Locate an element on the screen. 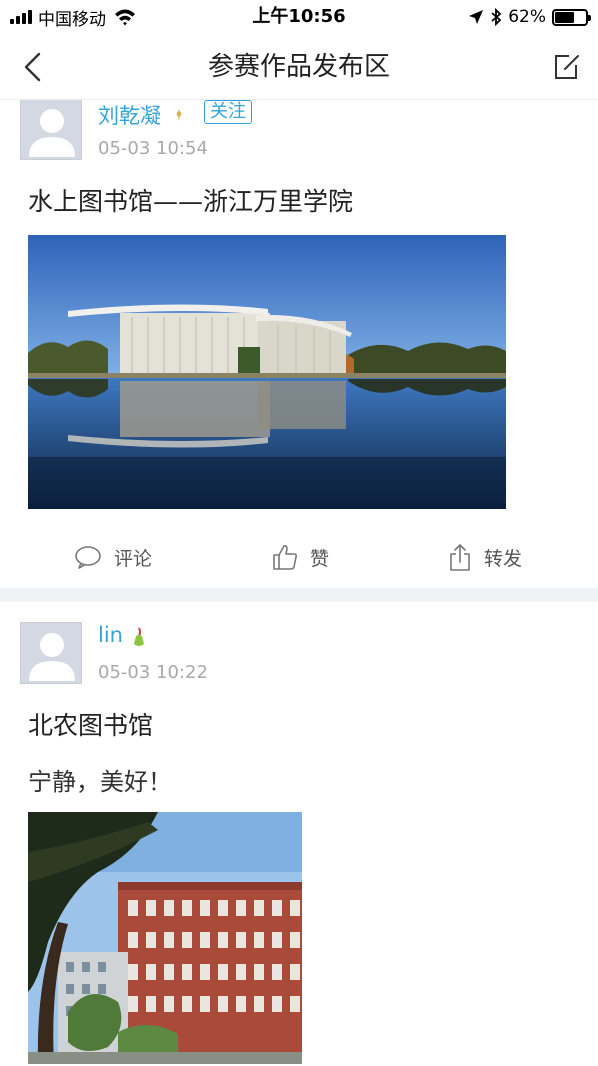 The height and width of the screenshot is (1066, 598). post-text: 宁静，美好！ is located at coordinates (100, 782).